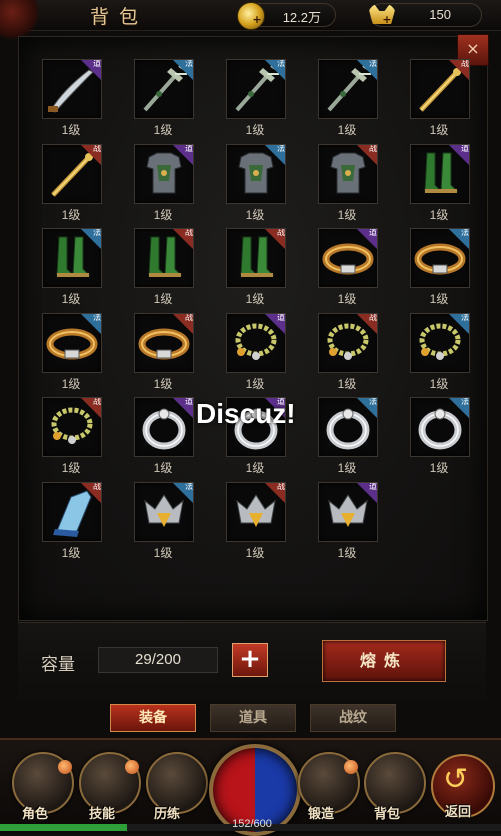  Describe the element at coordinates (158, 660) in the screenshot. I see `capacity-value: 29/200` at that location.